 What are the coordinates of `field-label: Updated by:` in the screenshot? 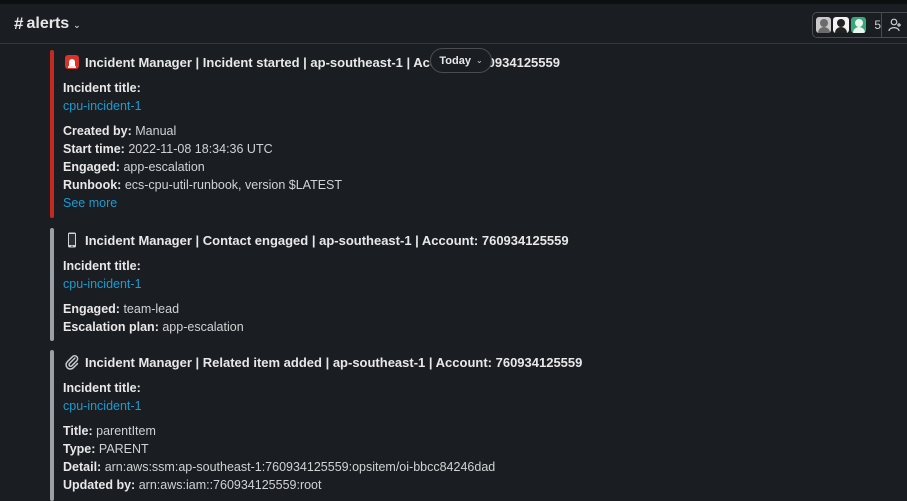 It's located at (99, 485).